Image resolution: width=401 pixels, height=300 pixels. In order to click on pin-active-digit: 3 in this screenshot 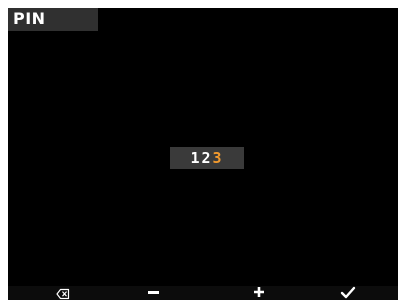, I will do `click(218, 158)`.